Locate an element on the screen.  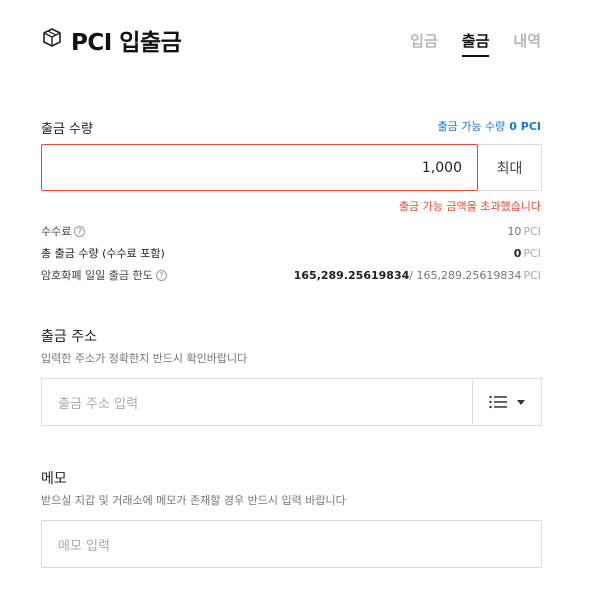
limit-label-wrap: 암호화폐 일일 출금 한도 ? is located at coordinates (104, 275).